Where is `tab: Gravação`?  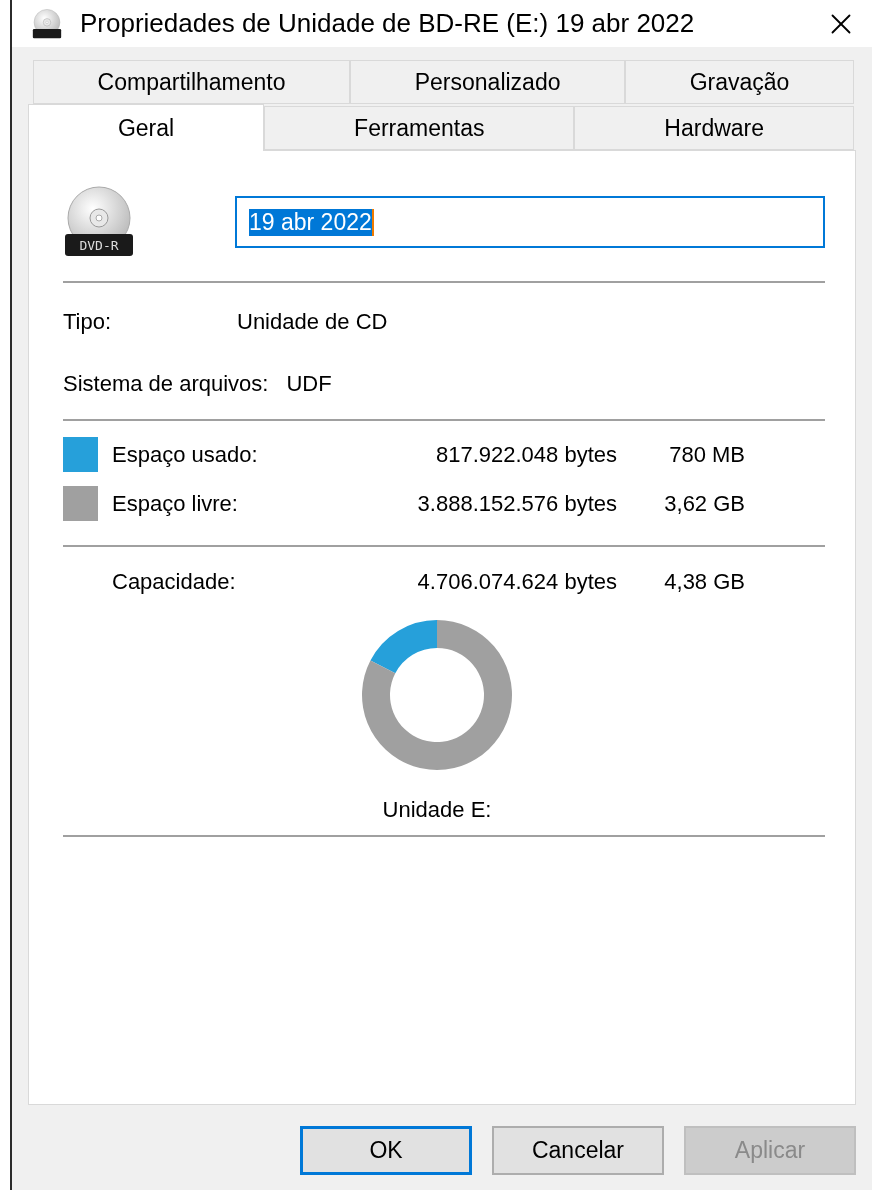 tab: Gravação is located at coordinates (739, 82).